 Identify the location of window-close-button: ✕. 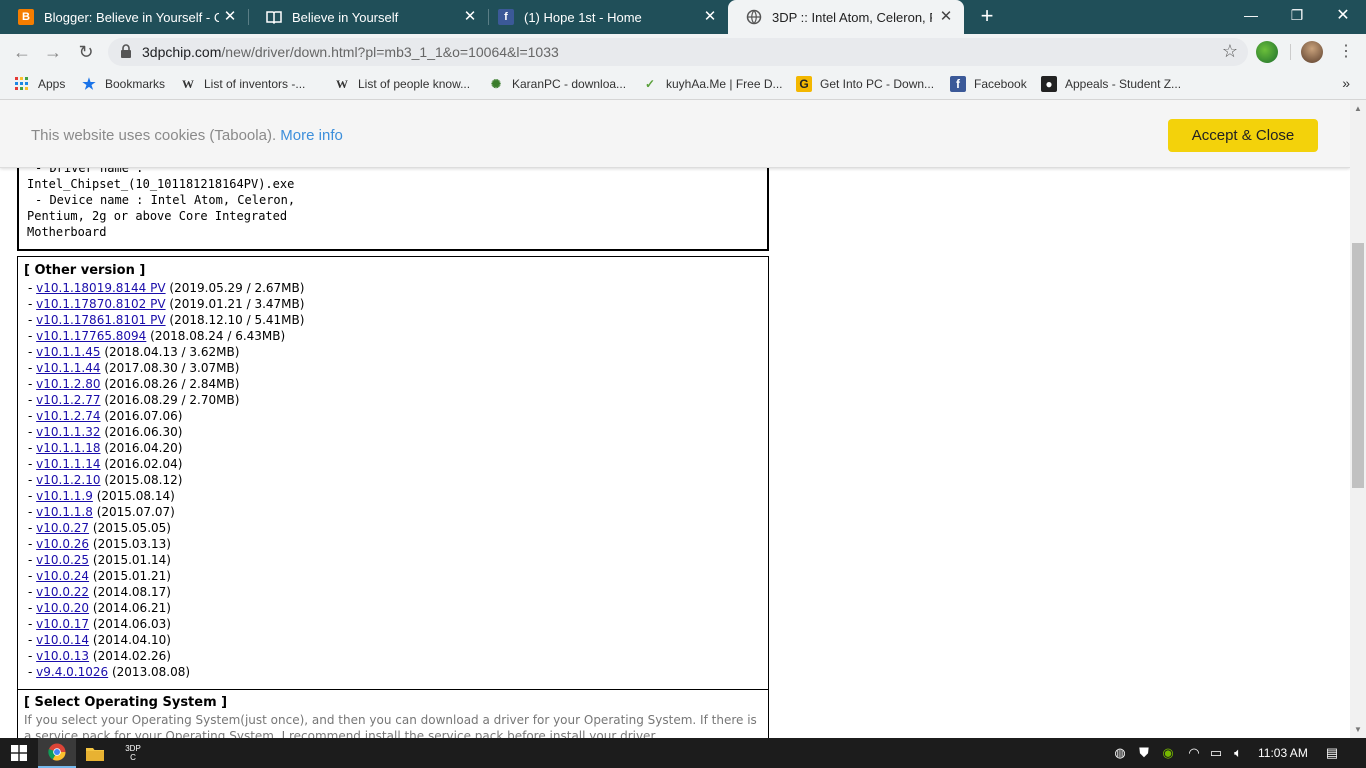
(1343, 15).